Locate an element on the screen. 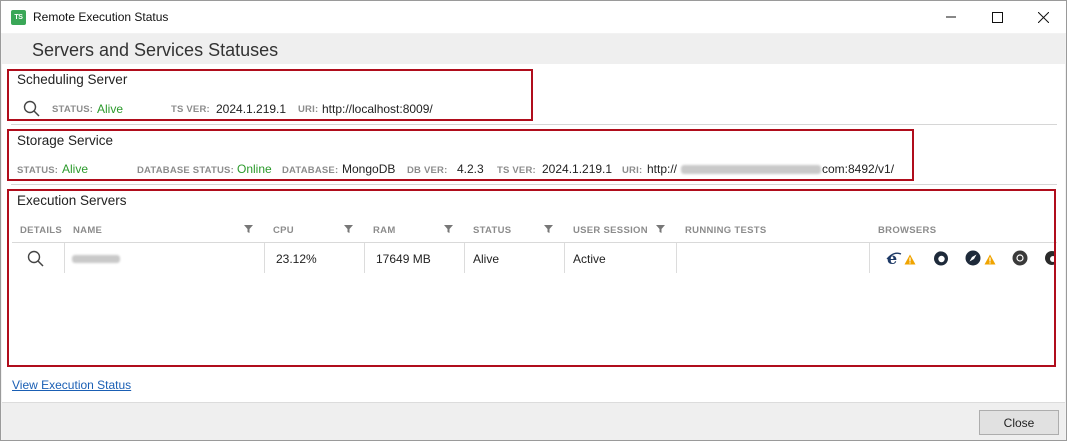 The image size is (1067, 441). window-title: Remote Execution Status is located at coordinates (101, 17).